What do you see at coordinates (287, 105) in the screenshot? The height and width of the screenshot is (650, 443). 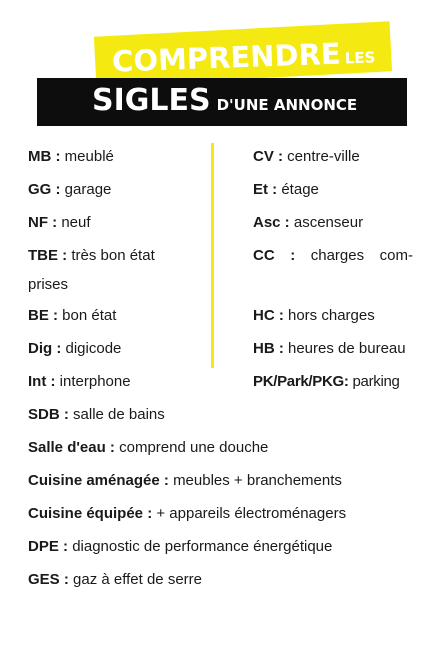 I see `title-words-annonce: D'UNE ANNONCE` at bounding box center [287, 105].